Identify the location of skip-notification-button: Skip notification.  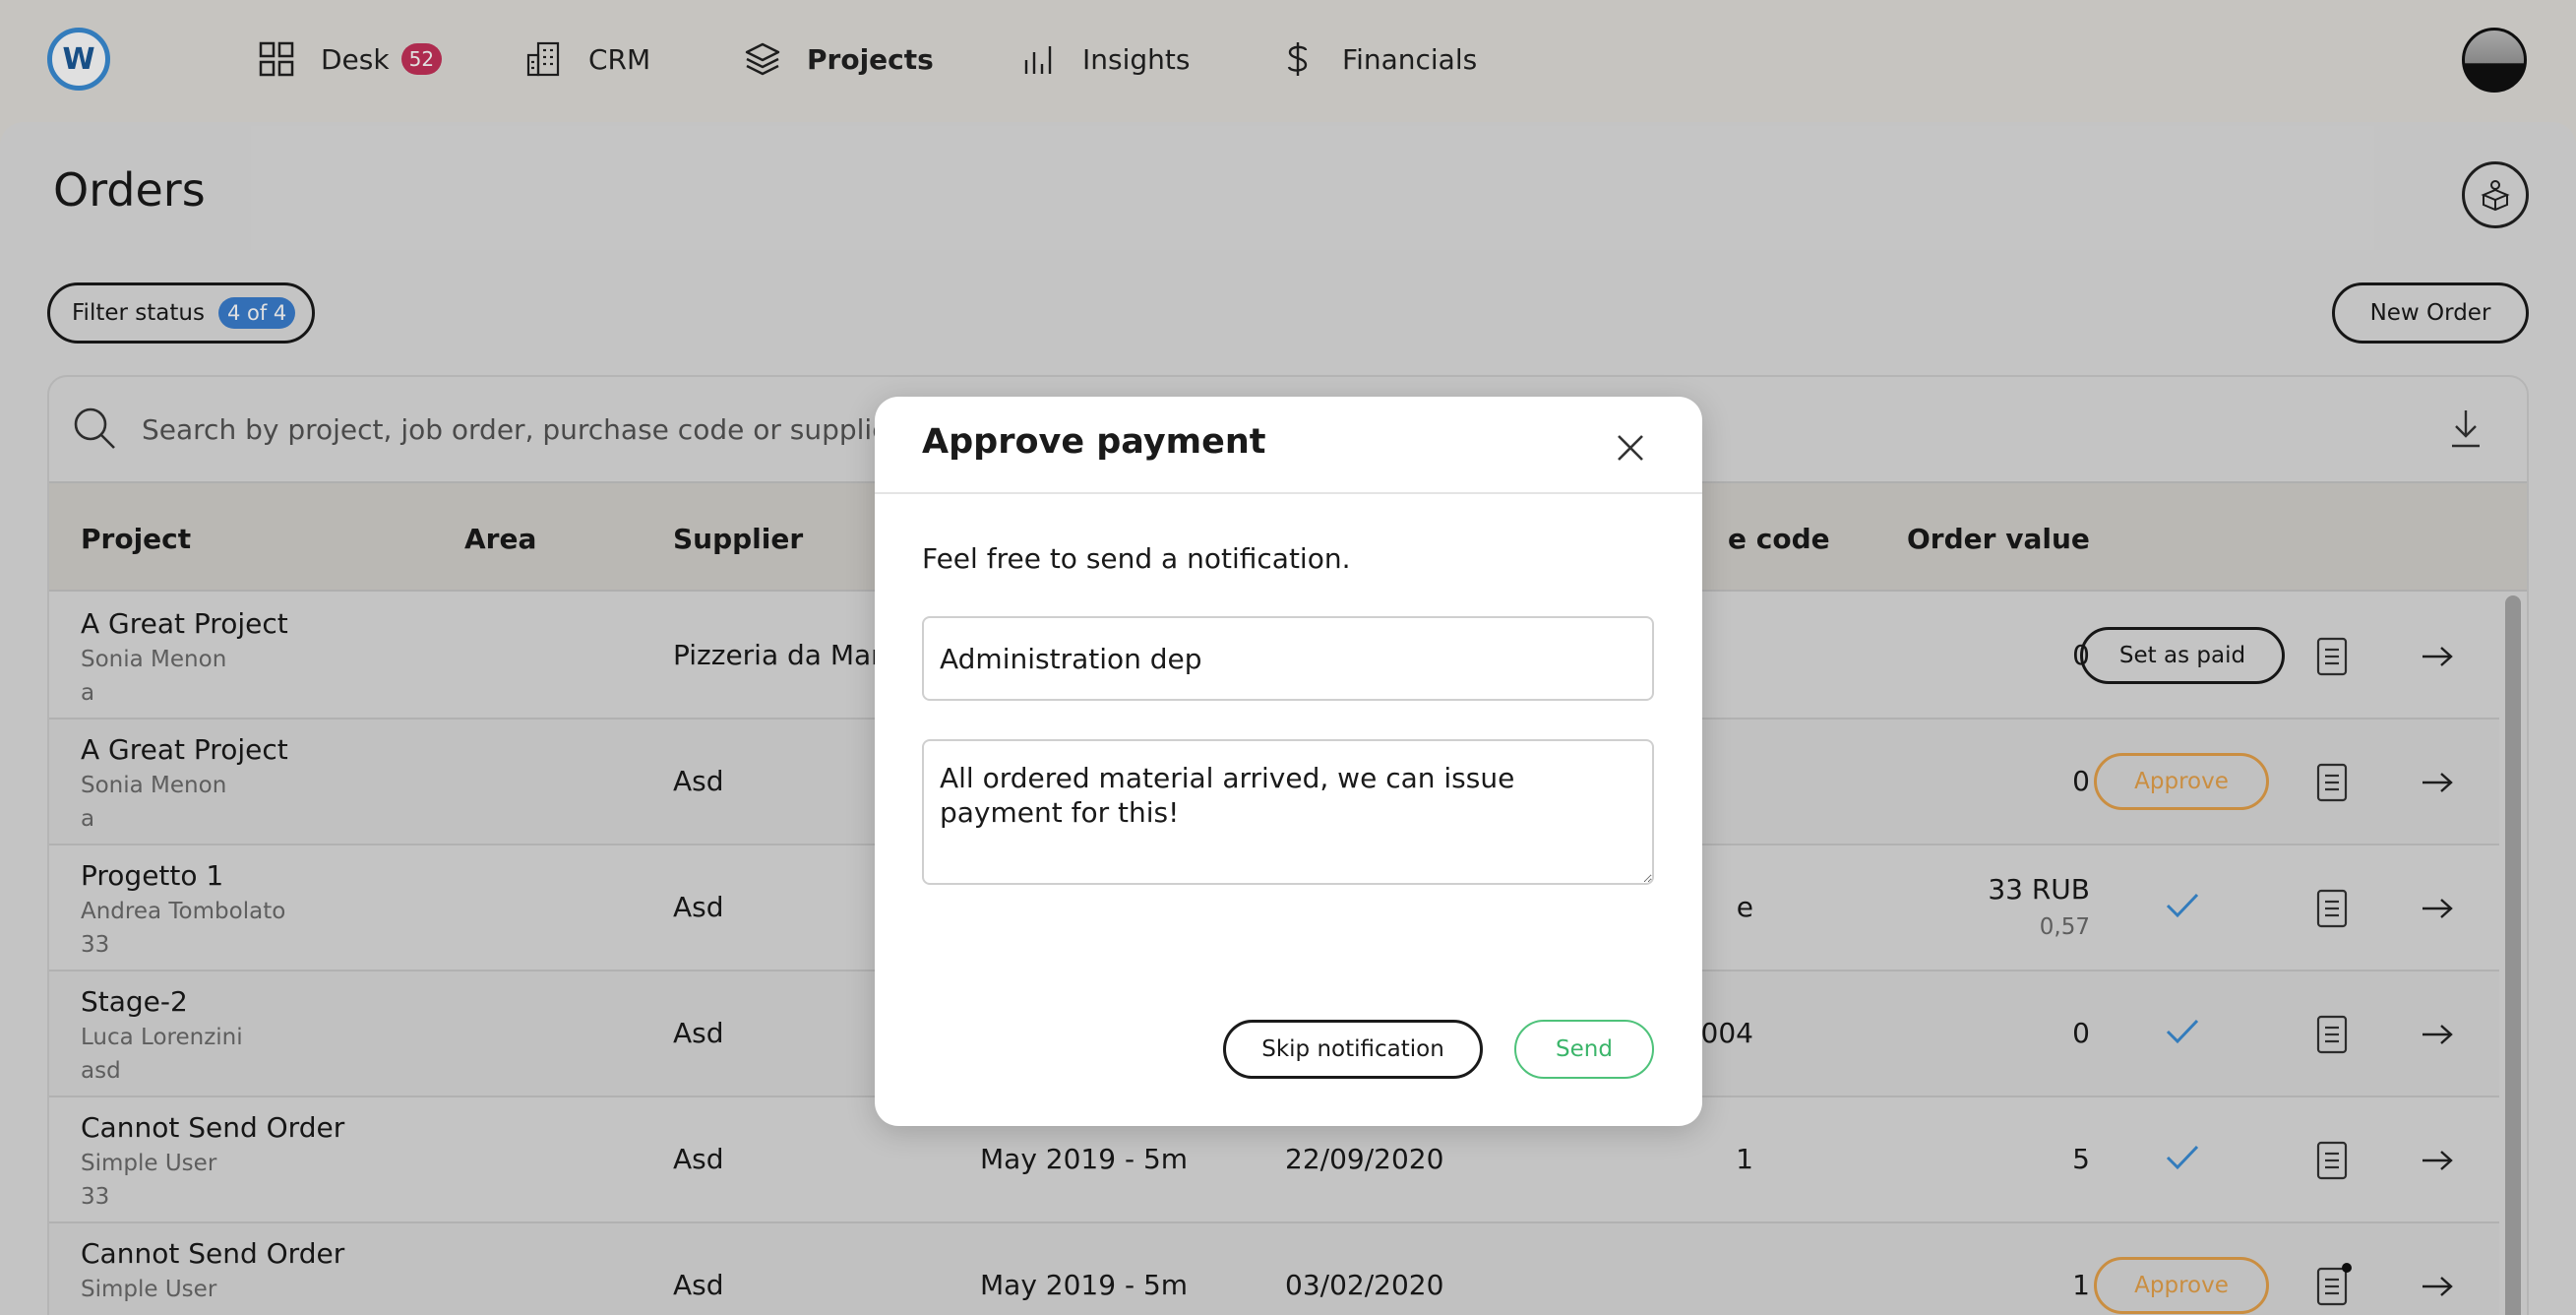
(1353, 1050).